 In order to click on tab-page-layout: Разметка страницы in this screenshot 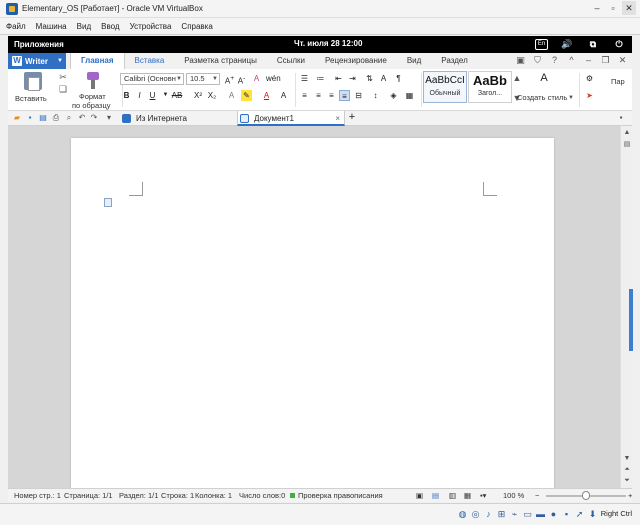, I will do `click(220, 61)`.